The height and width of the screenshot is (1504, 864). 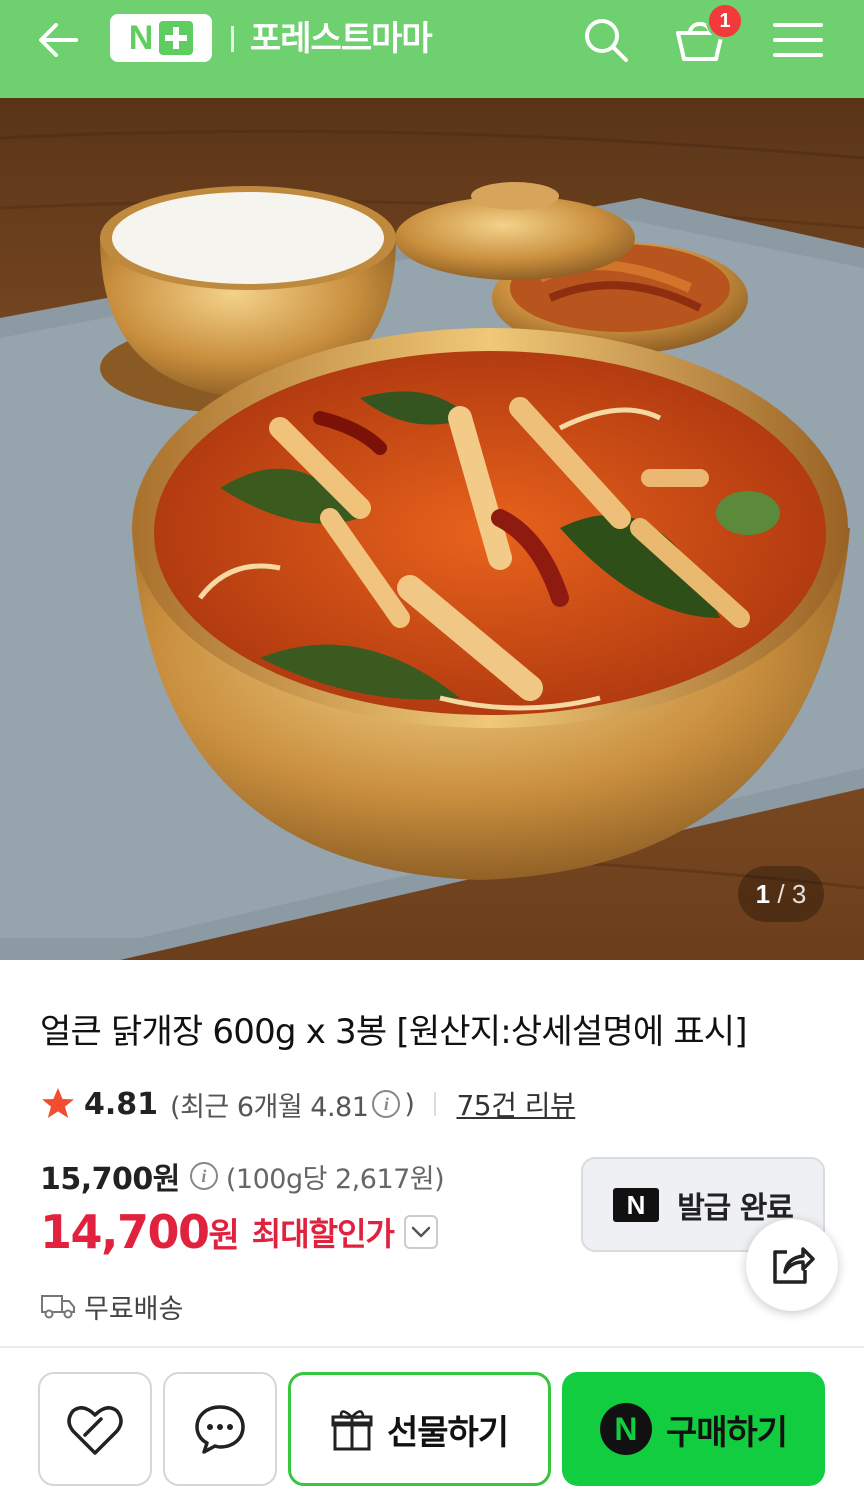 What do you see at coordinates (352, 1430) in the screenshot?
I see `gift-icon` at bounding box center [352, 1430].